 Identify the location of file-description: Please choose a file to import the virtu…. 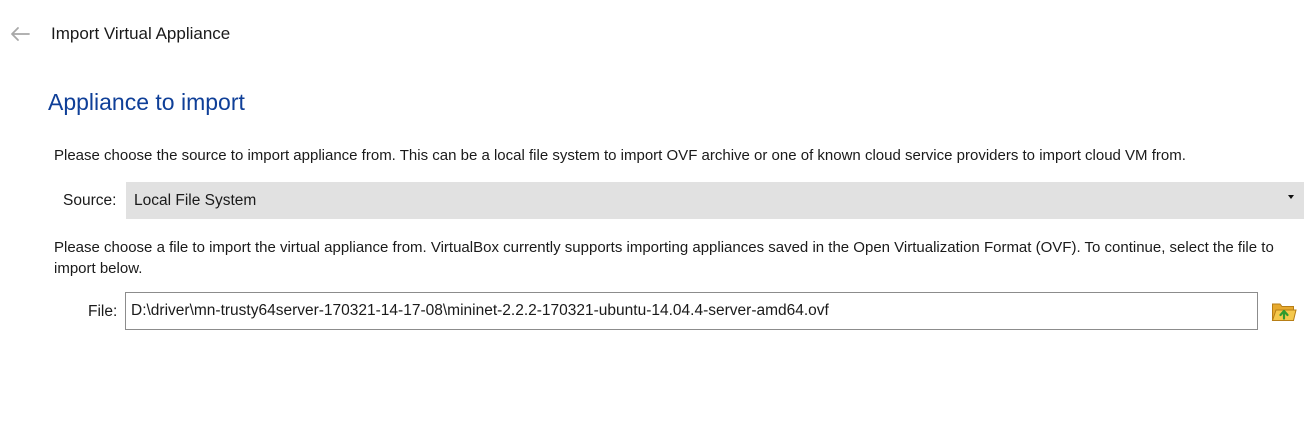
(664, 258).